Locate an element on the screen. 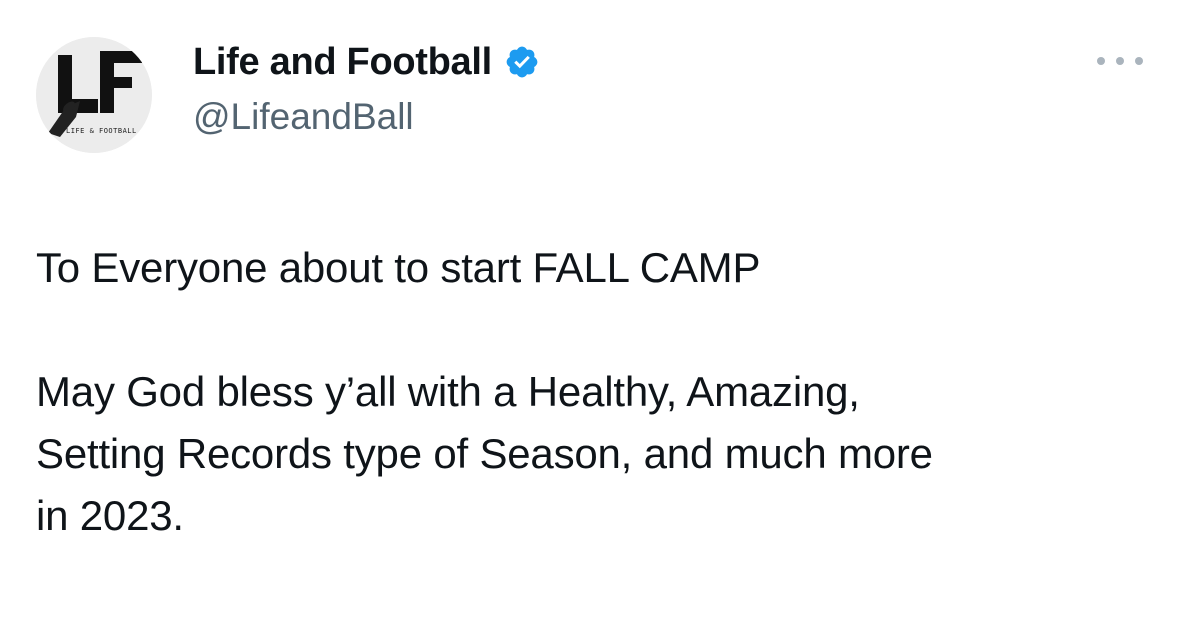 This screenshot has width=1179, height=632. avatar: LIFE & FOOTBALL is located at coordinates (94, 95).